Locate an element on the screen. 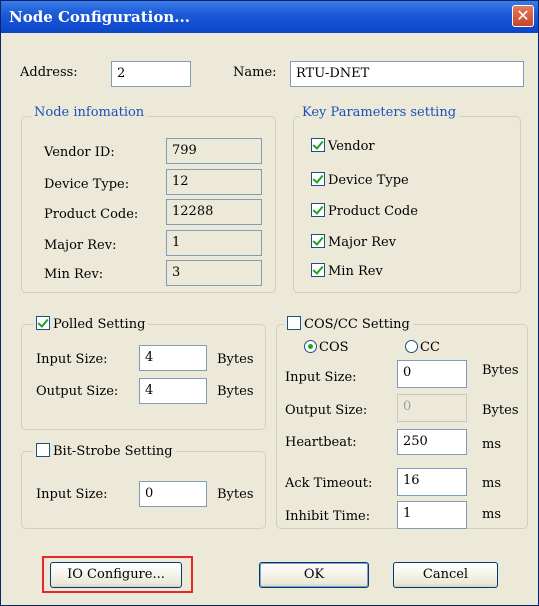 The height and width of the screenshot is (606, 539). coscc-legend: COS/CC Setting is located at coordinates (357, 324).